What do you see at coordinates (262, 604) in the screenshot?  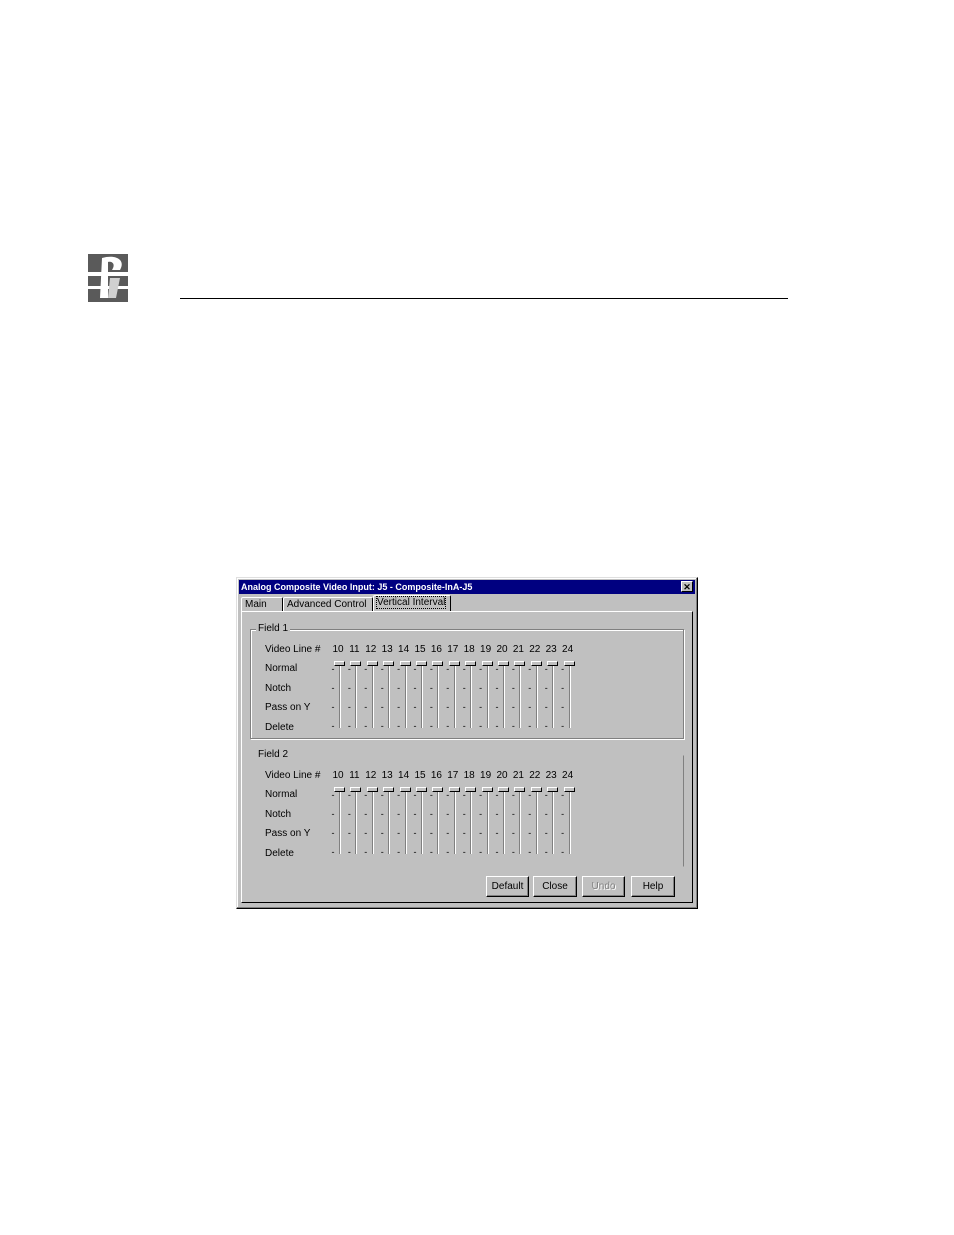 I see `tab-main: Main` at bounding box center [262, 604].